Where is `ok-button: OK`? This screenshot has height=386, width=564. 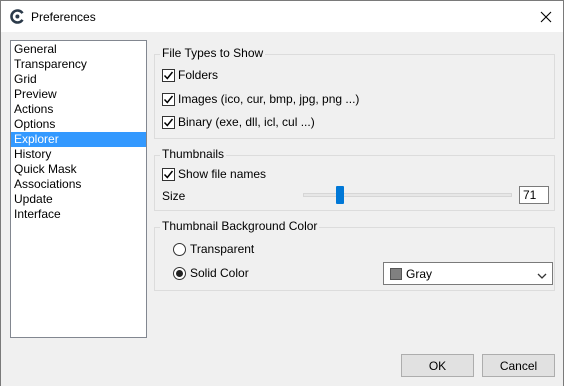
ok-button: OK is located at coordinates (437, 365).